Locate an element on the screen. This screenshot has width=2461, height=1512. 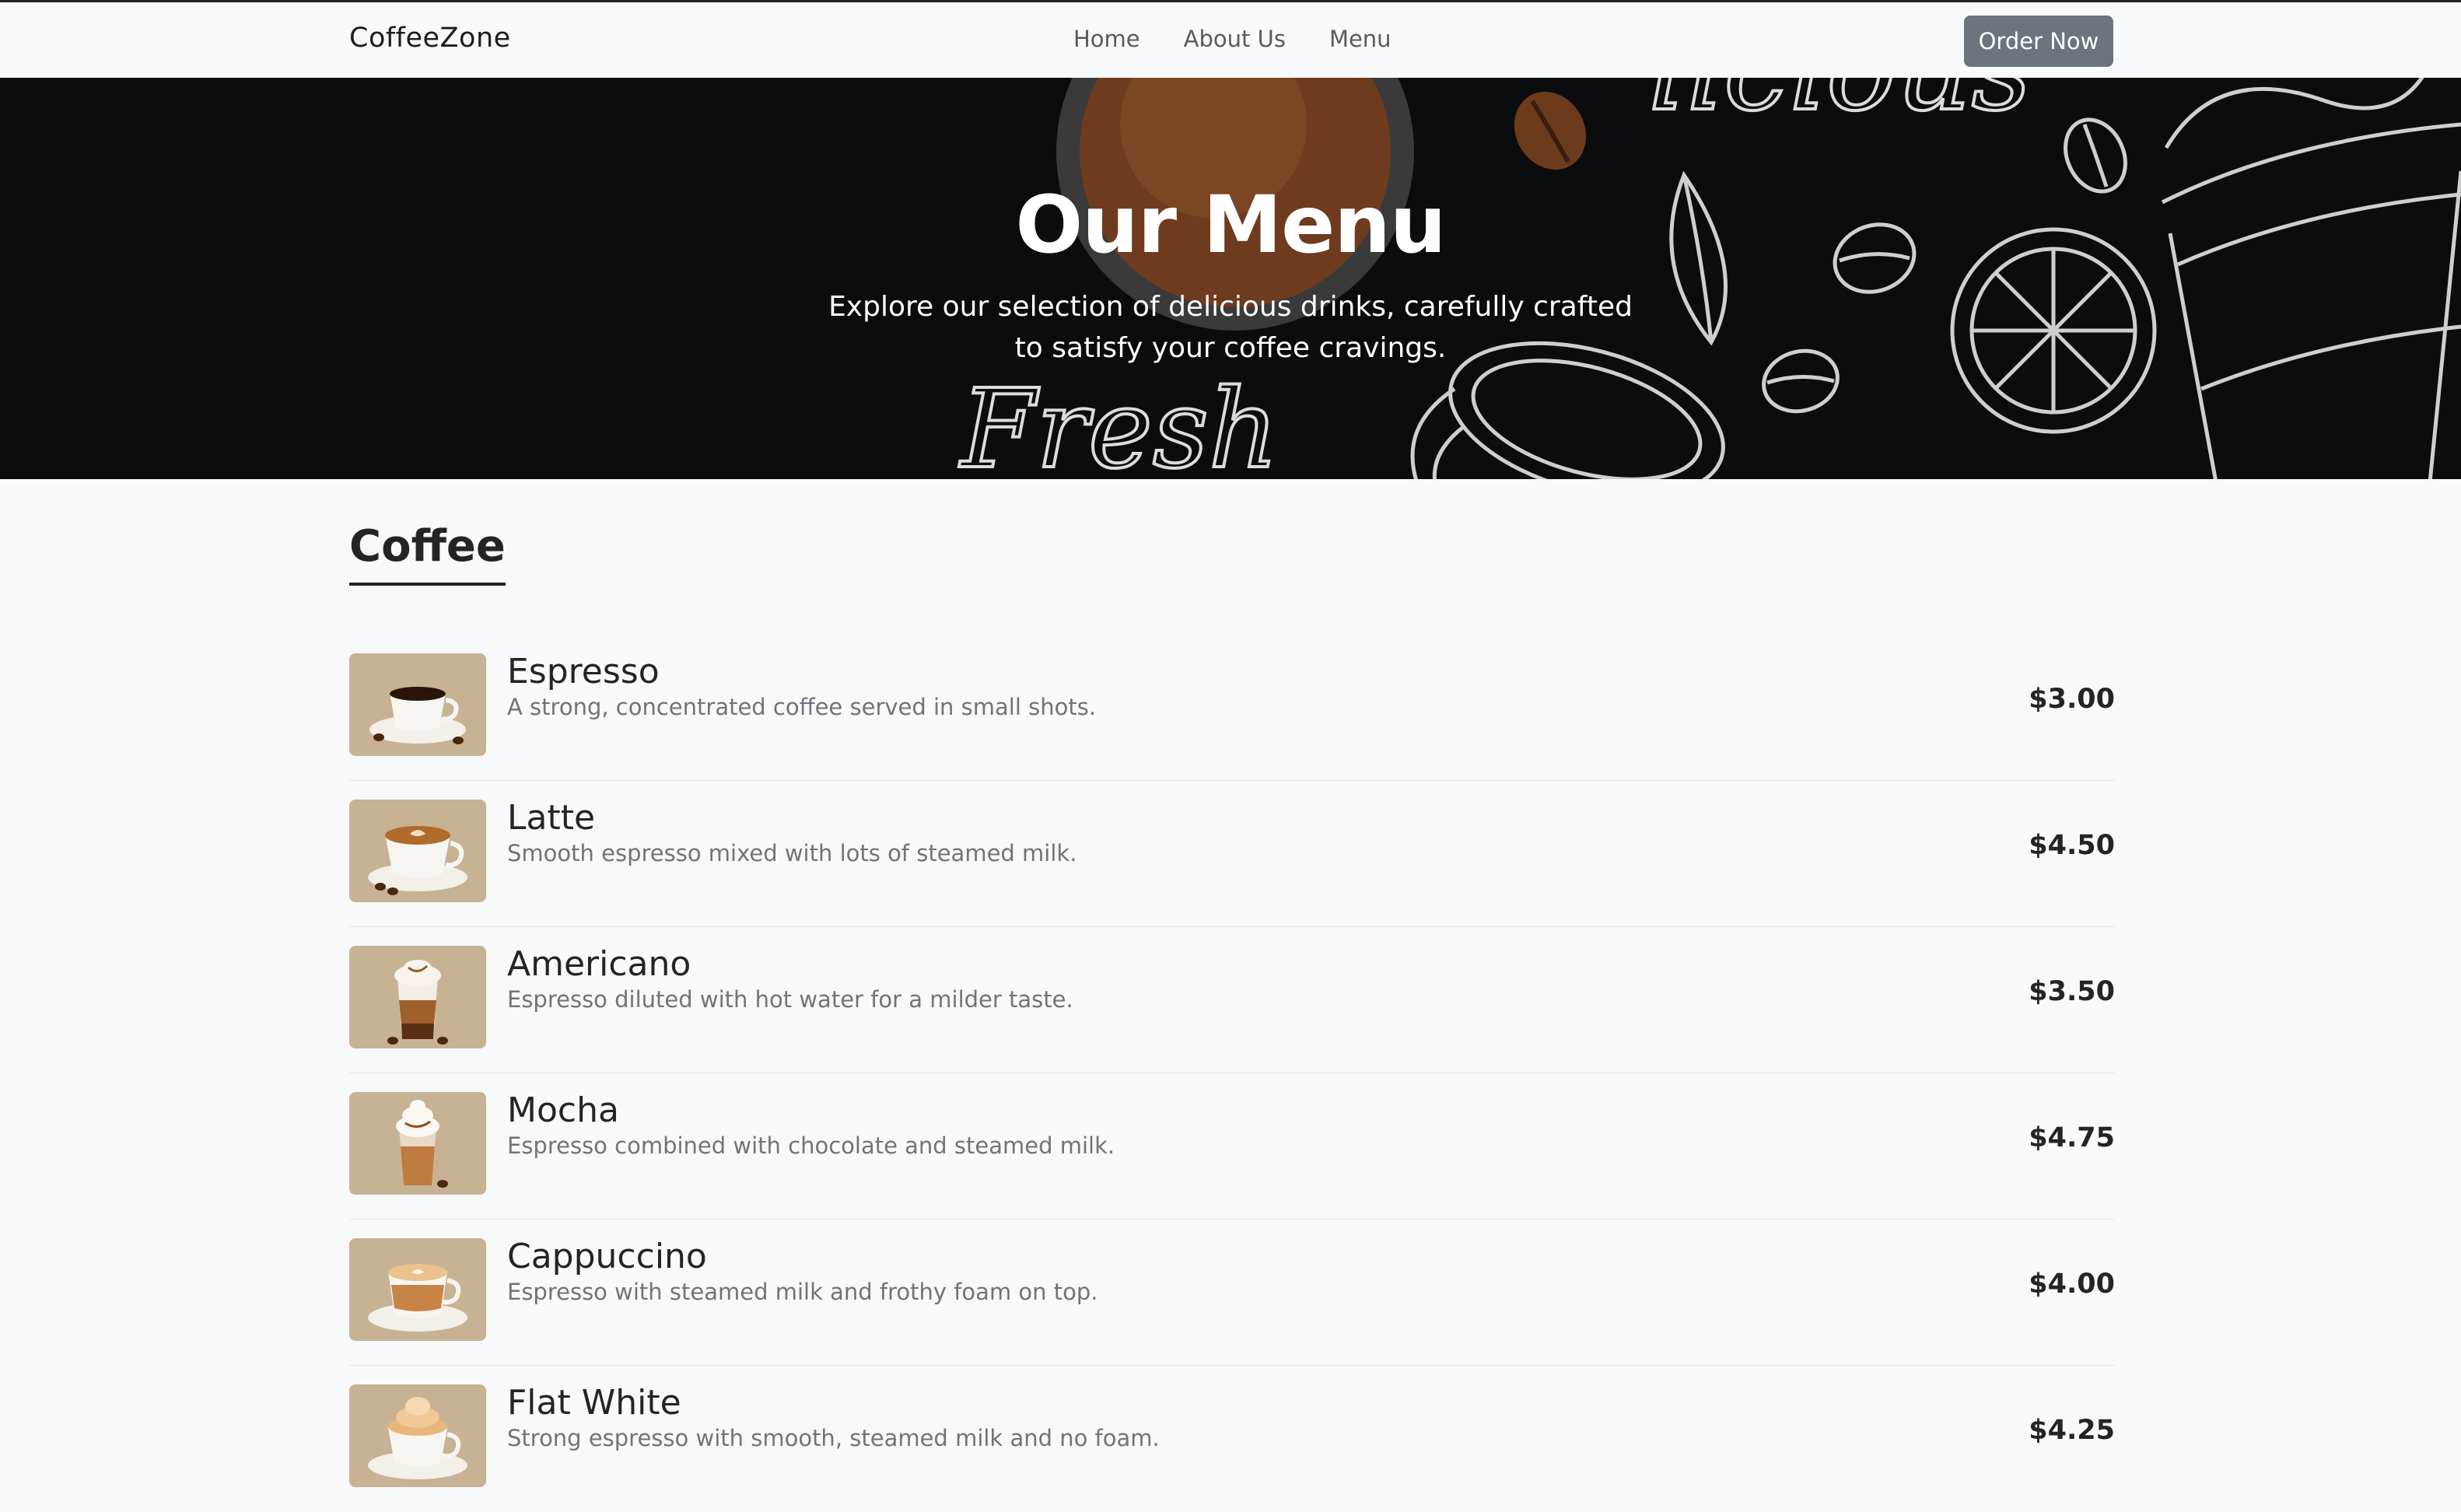
cappuccino-cup-icon is located at coordinates (417, 1290).